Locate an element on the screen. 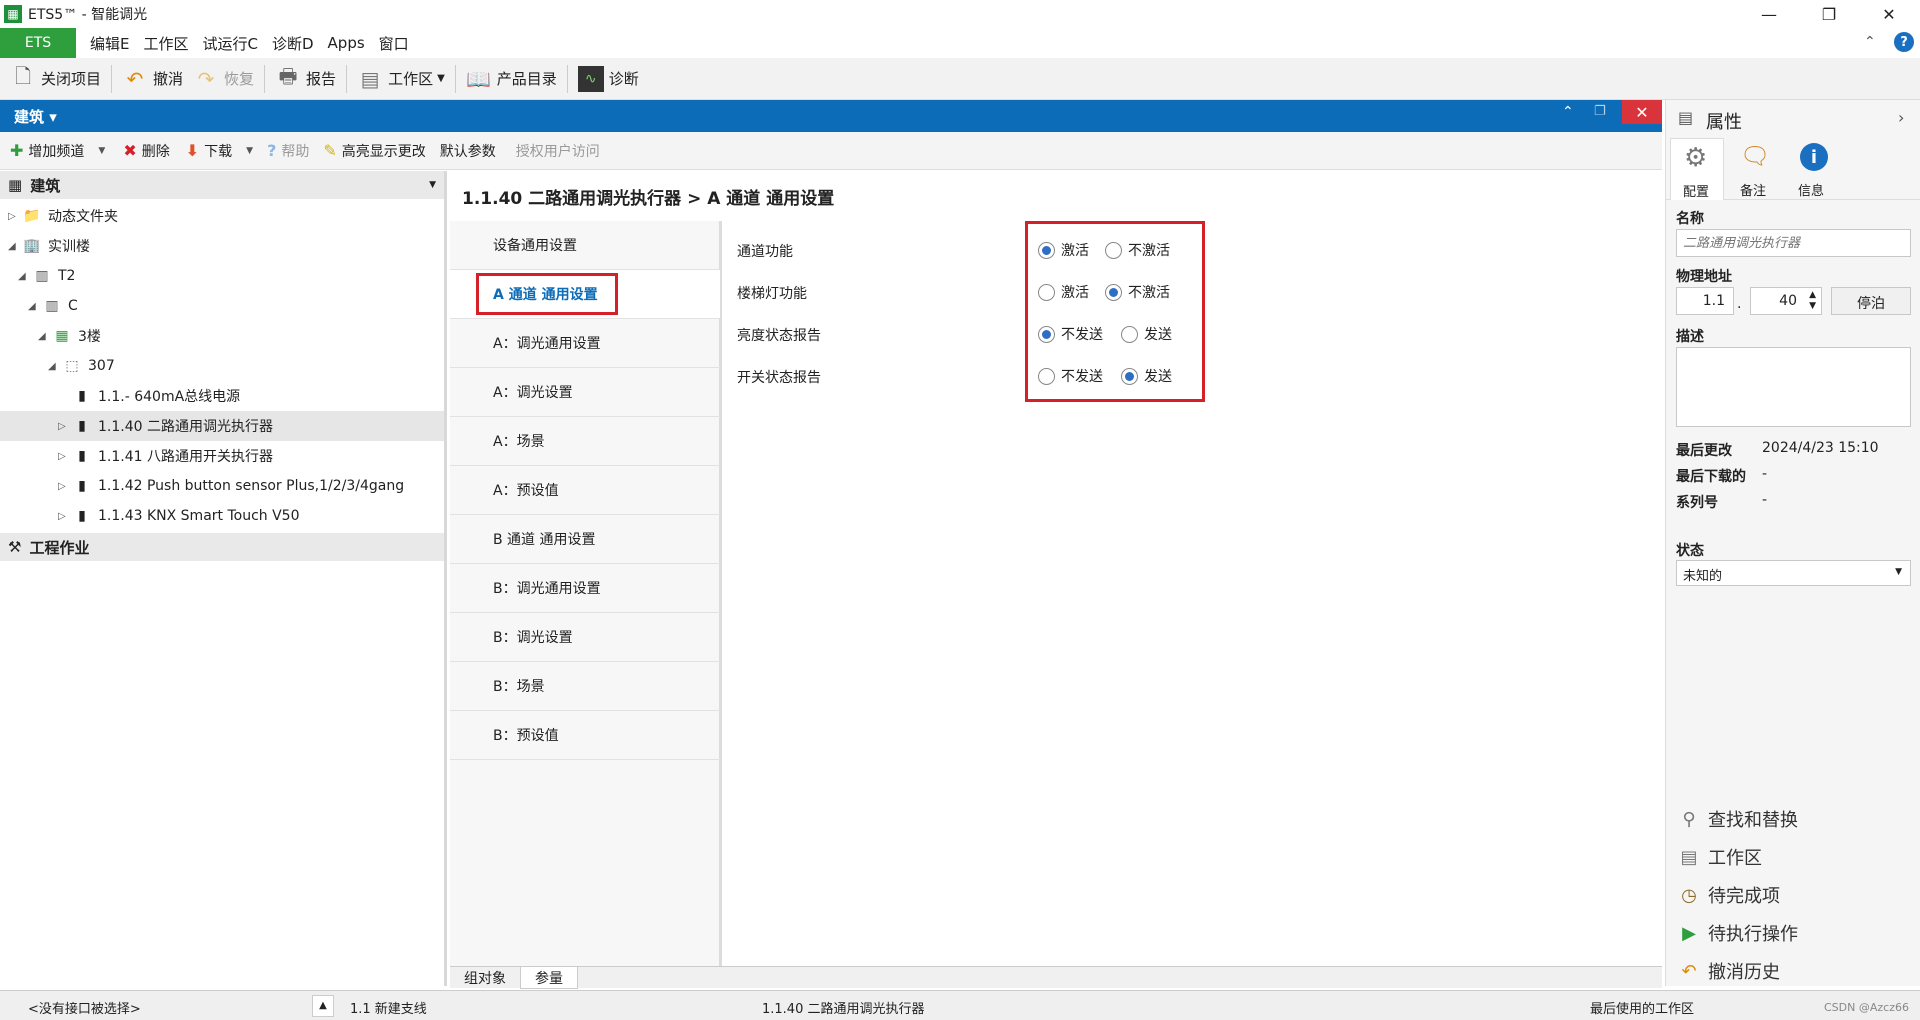  stepper-arrows-icon: ▲ ▼ is located at coordinates (1812, 301).